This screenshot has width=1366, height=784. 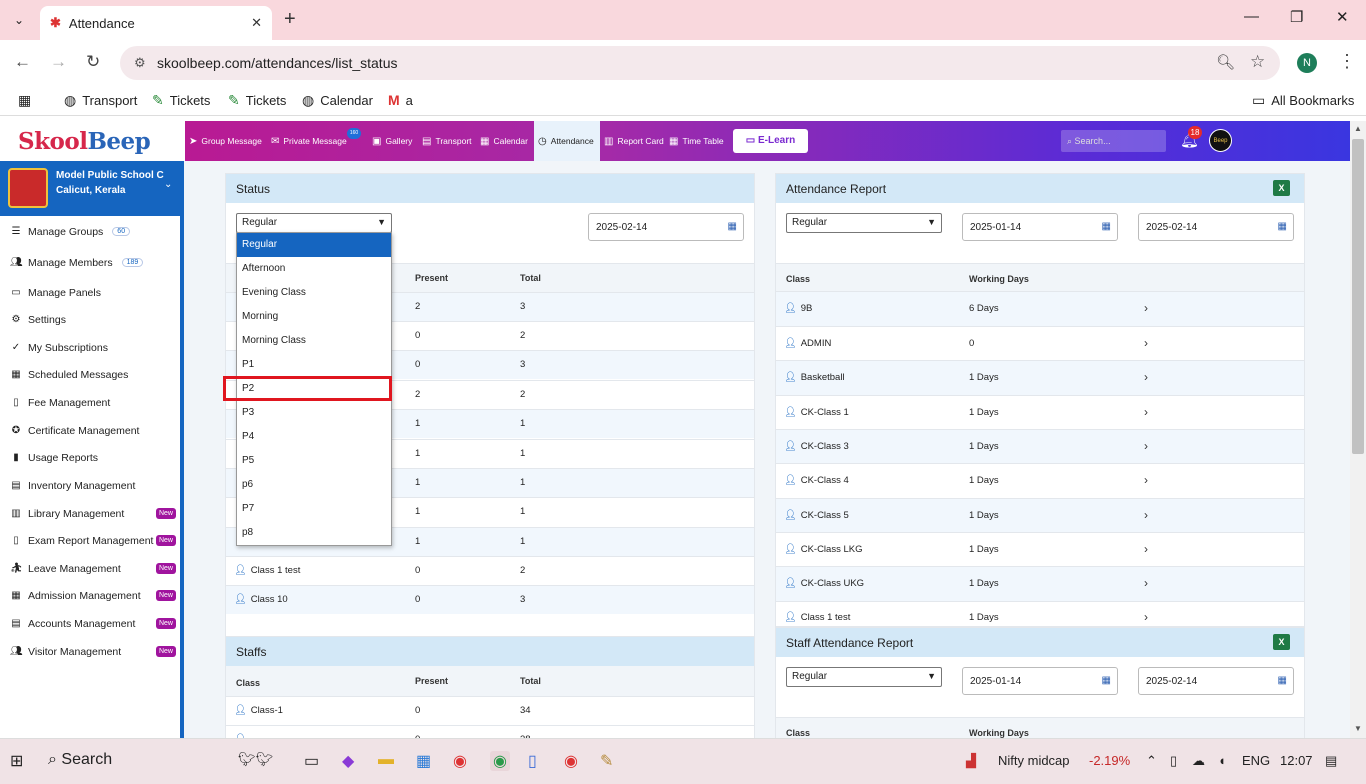 What do you see at coordinates (1303, 100) in the screenshot?
I see `all-bookmarks: ▭ All Bookmarks` at bounding box center [1303, 100].